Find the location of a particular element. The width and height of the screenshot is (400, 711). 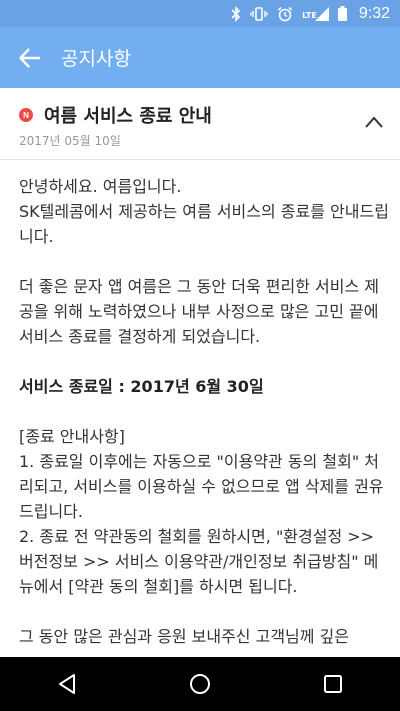

page-title: 공지사항 is located at coordinates (96, 59).